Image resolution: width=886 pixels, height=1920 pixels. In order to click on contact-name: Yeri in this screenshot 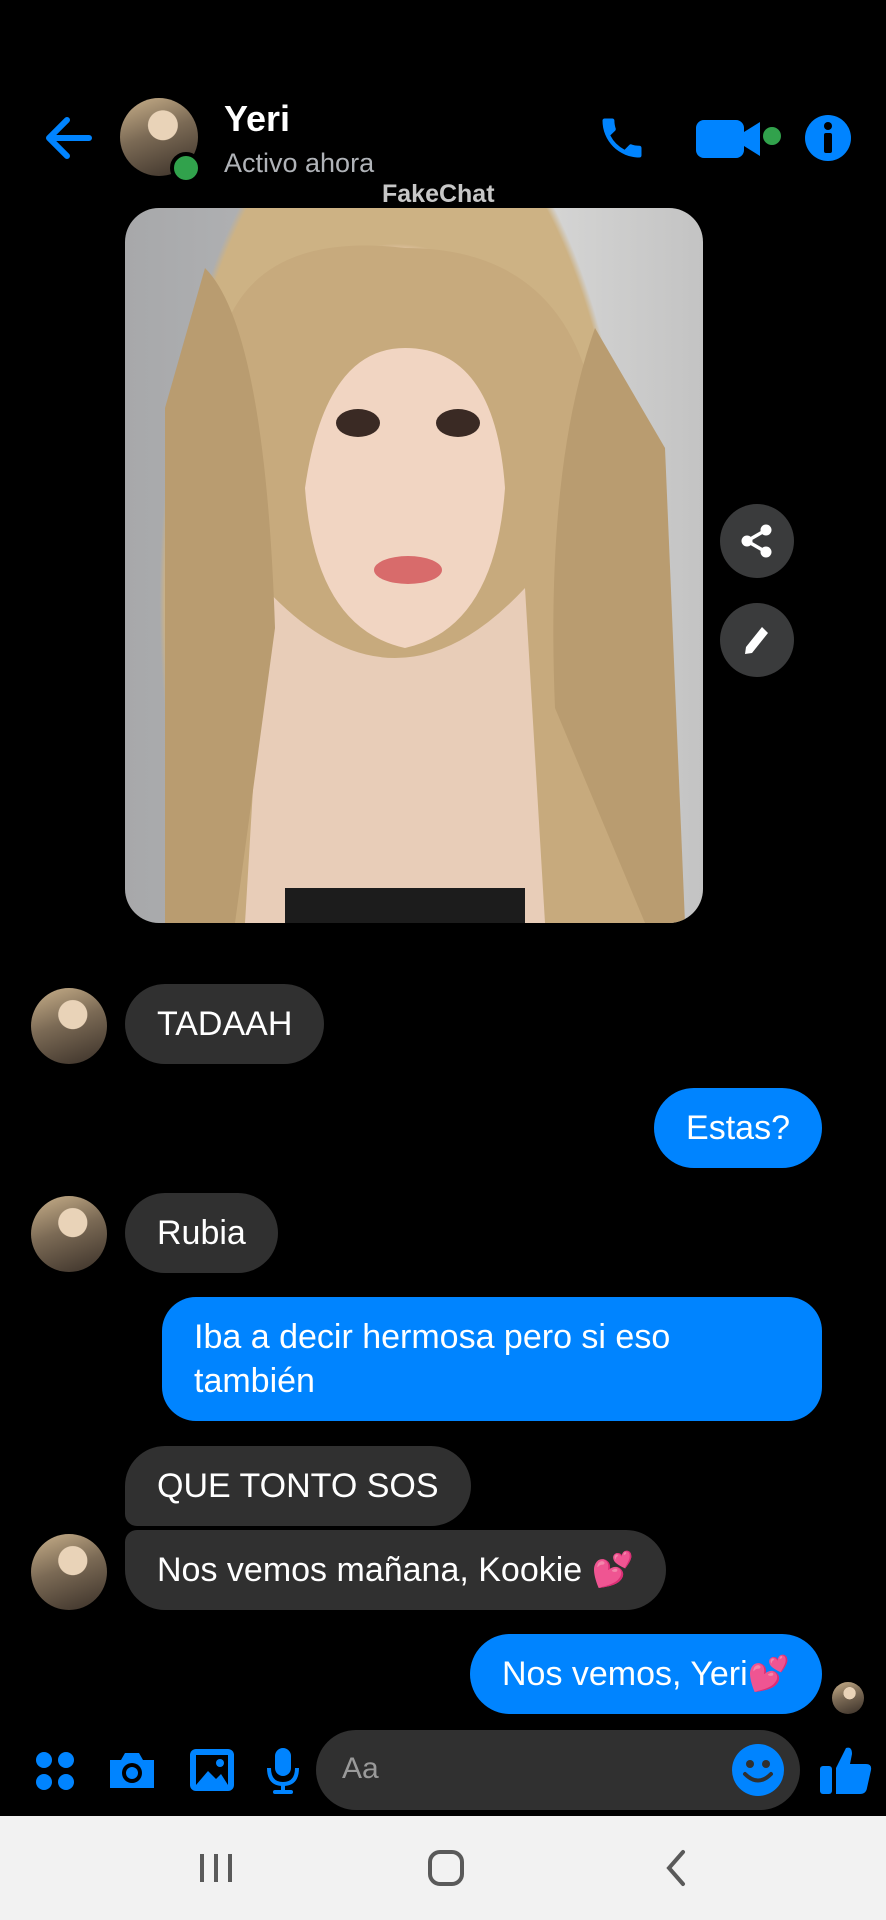, I will do `click(257, 119)`.